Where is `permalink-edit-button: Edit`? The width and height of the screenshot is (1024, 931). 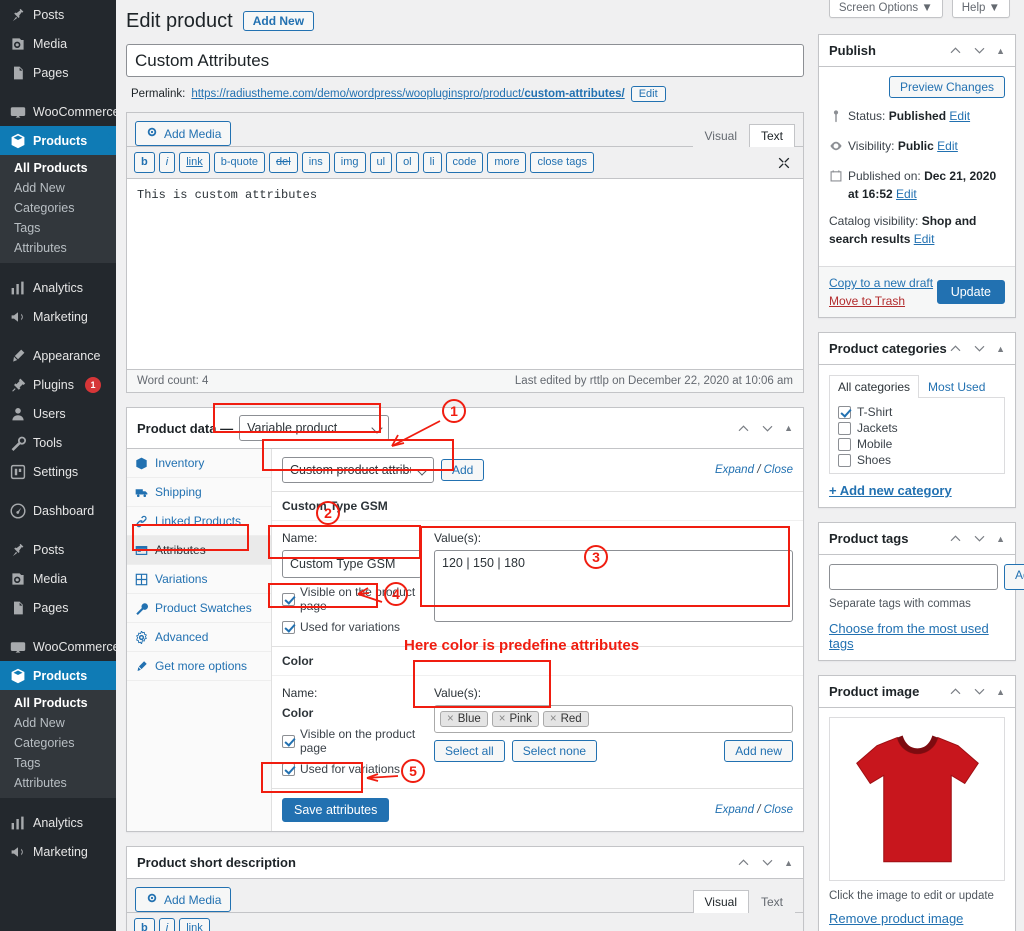
permalink-edit-button: Edit is located at coordinates (648, 94).